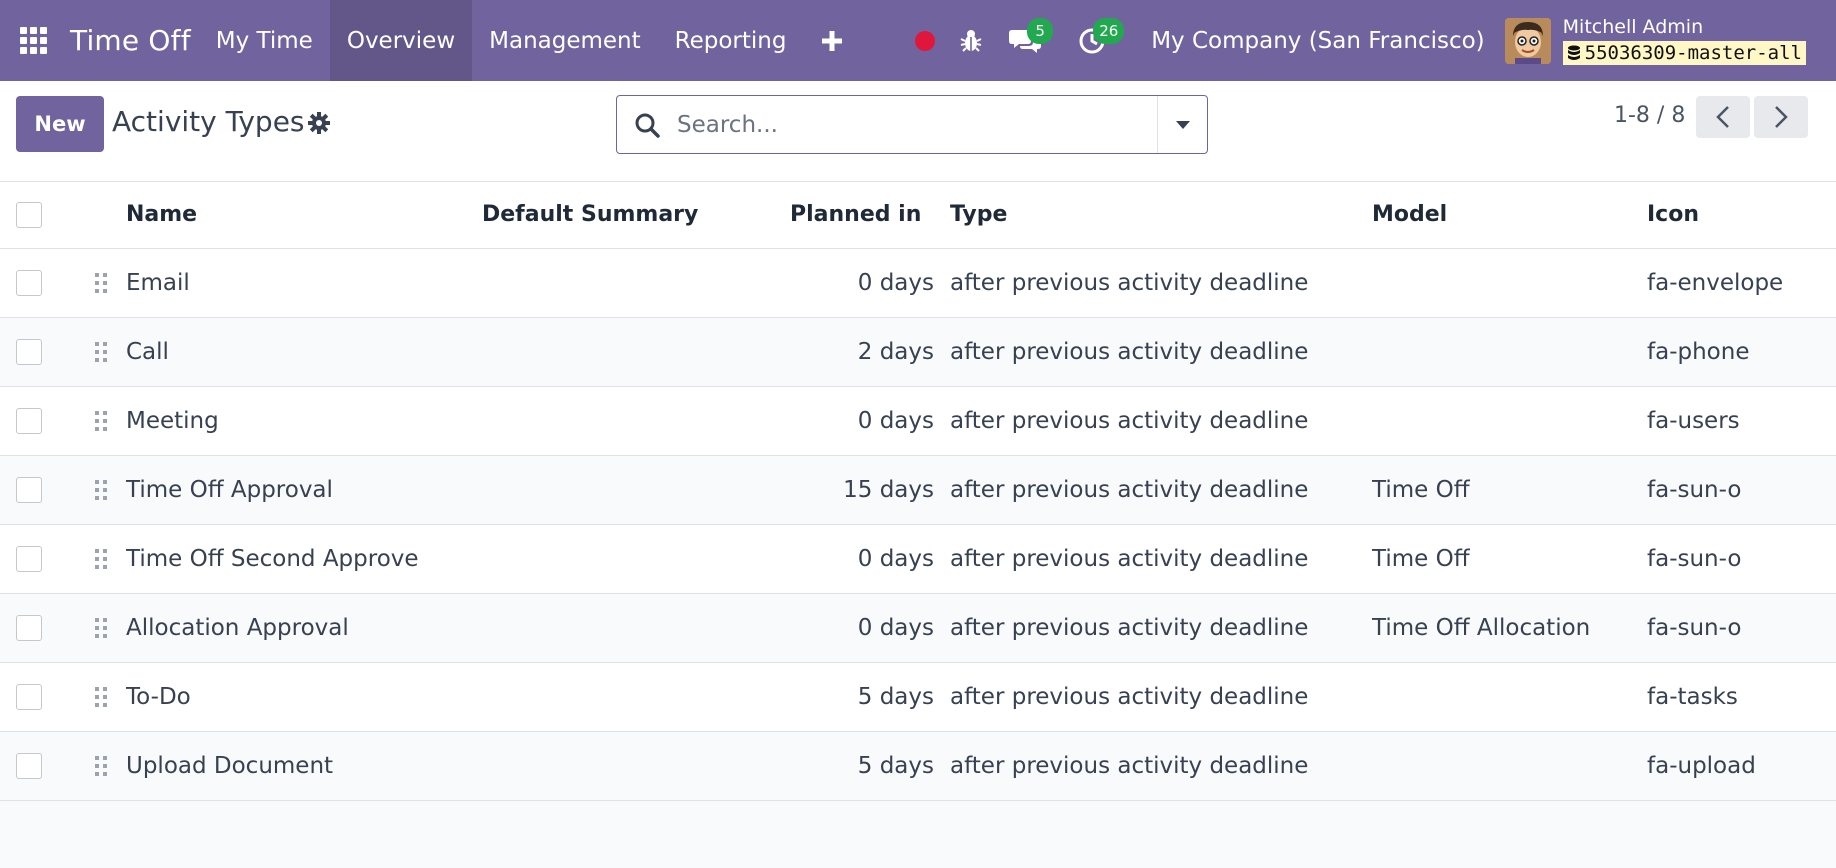 The height and width of the screenshot is (868, 1836). Describe the element at coordinates (870, 215) in the screenshot. I see `column-header-planned-in: Planned in` at that location.